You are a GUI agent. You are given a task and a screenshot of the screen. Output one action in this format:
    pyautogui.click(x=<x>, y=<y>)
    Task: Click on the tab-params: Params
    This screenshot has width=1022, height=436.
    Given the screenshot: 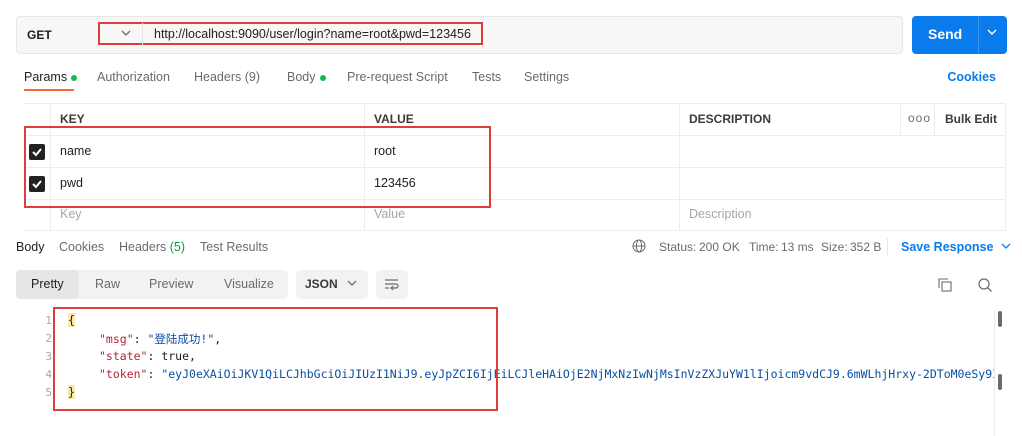 What is the action you would take?
    pyautogui.click(x=51, y=77)
    